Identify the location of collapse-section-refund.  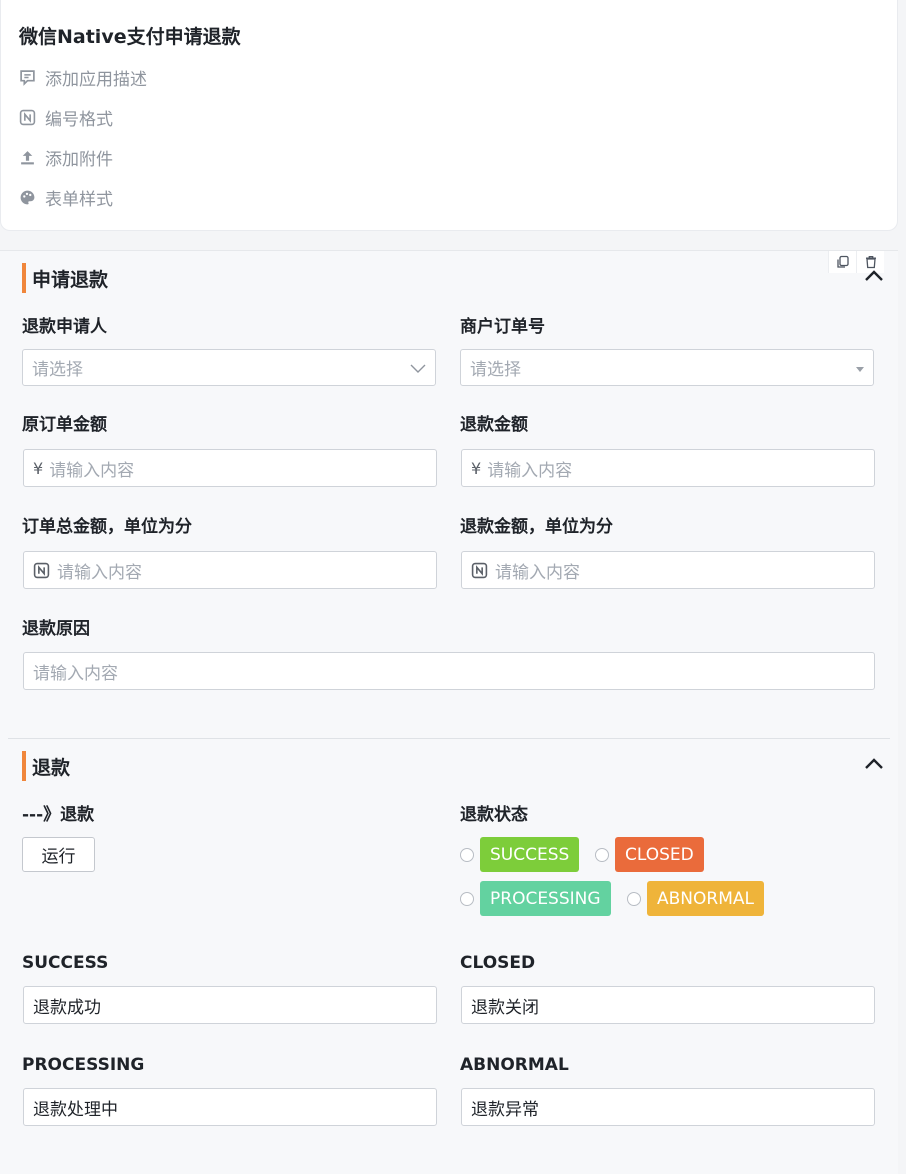
(874, 764).